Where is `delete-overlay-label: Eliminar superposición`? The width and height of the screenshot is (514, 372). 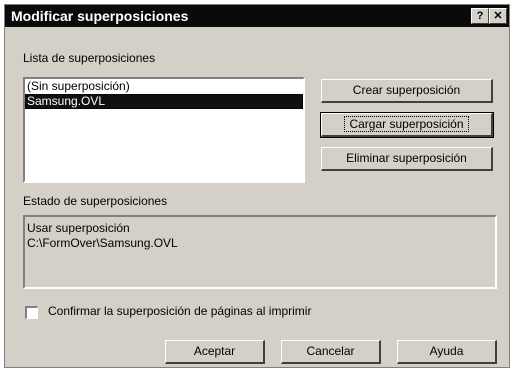
delete-overlay-label: Eliminar superposición is located at coordinates (406, 158).